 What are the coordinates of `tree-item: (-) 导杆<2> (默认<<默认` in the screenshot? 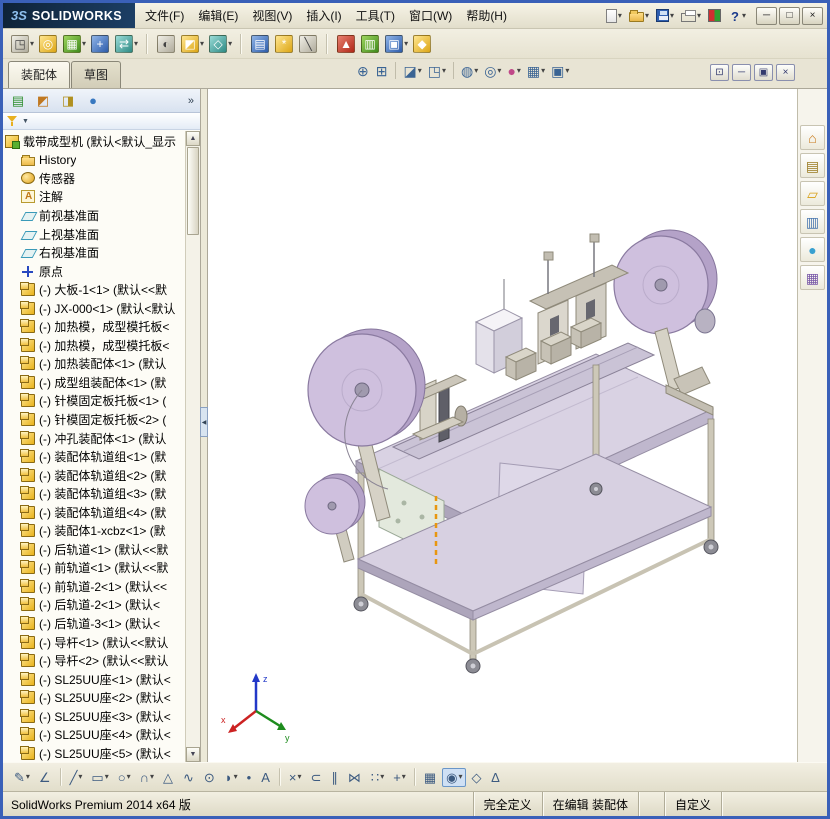 It's located at (94, 660).